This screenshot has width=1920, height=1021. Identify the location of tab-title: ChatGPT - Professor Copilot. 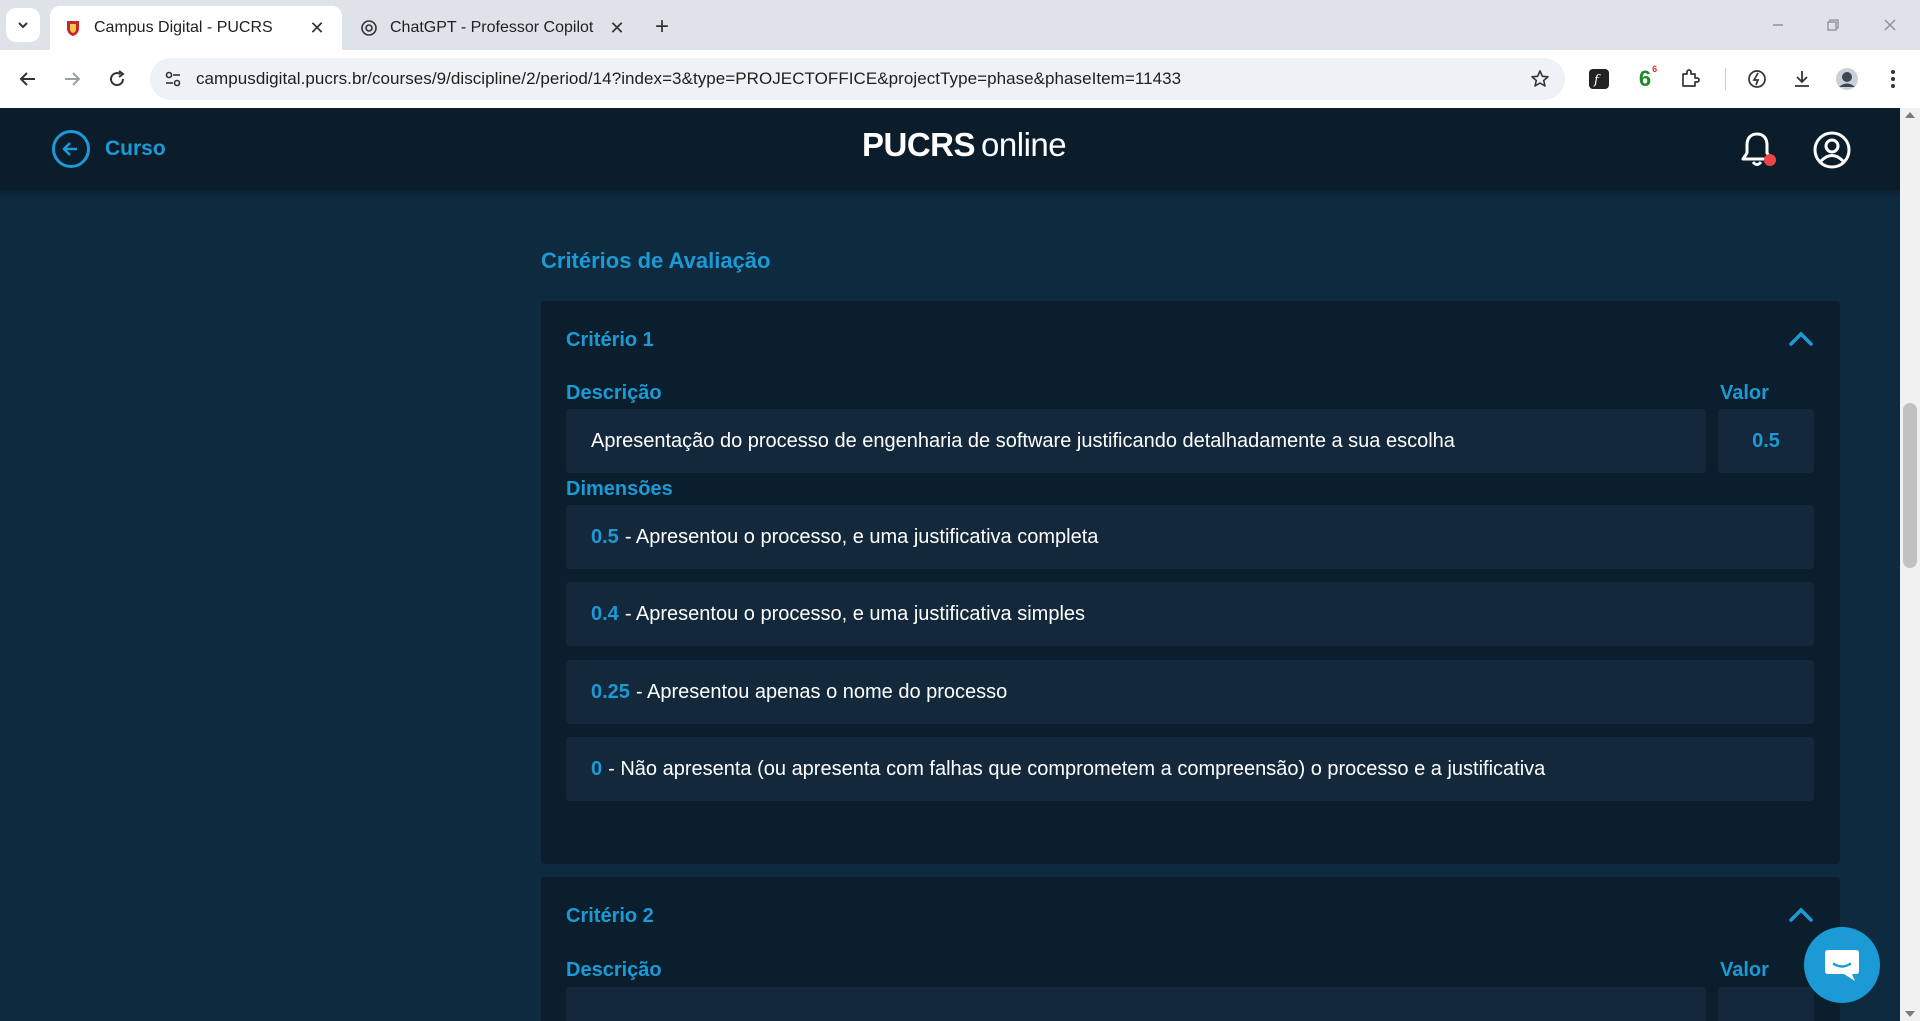
(492, 27).